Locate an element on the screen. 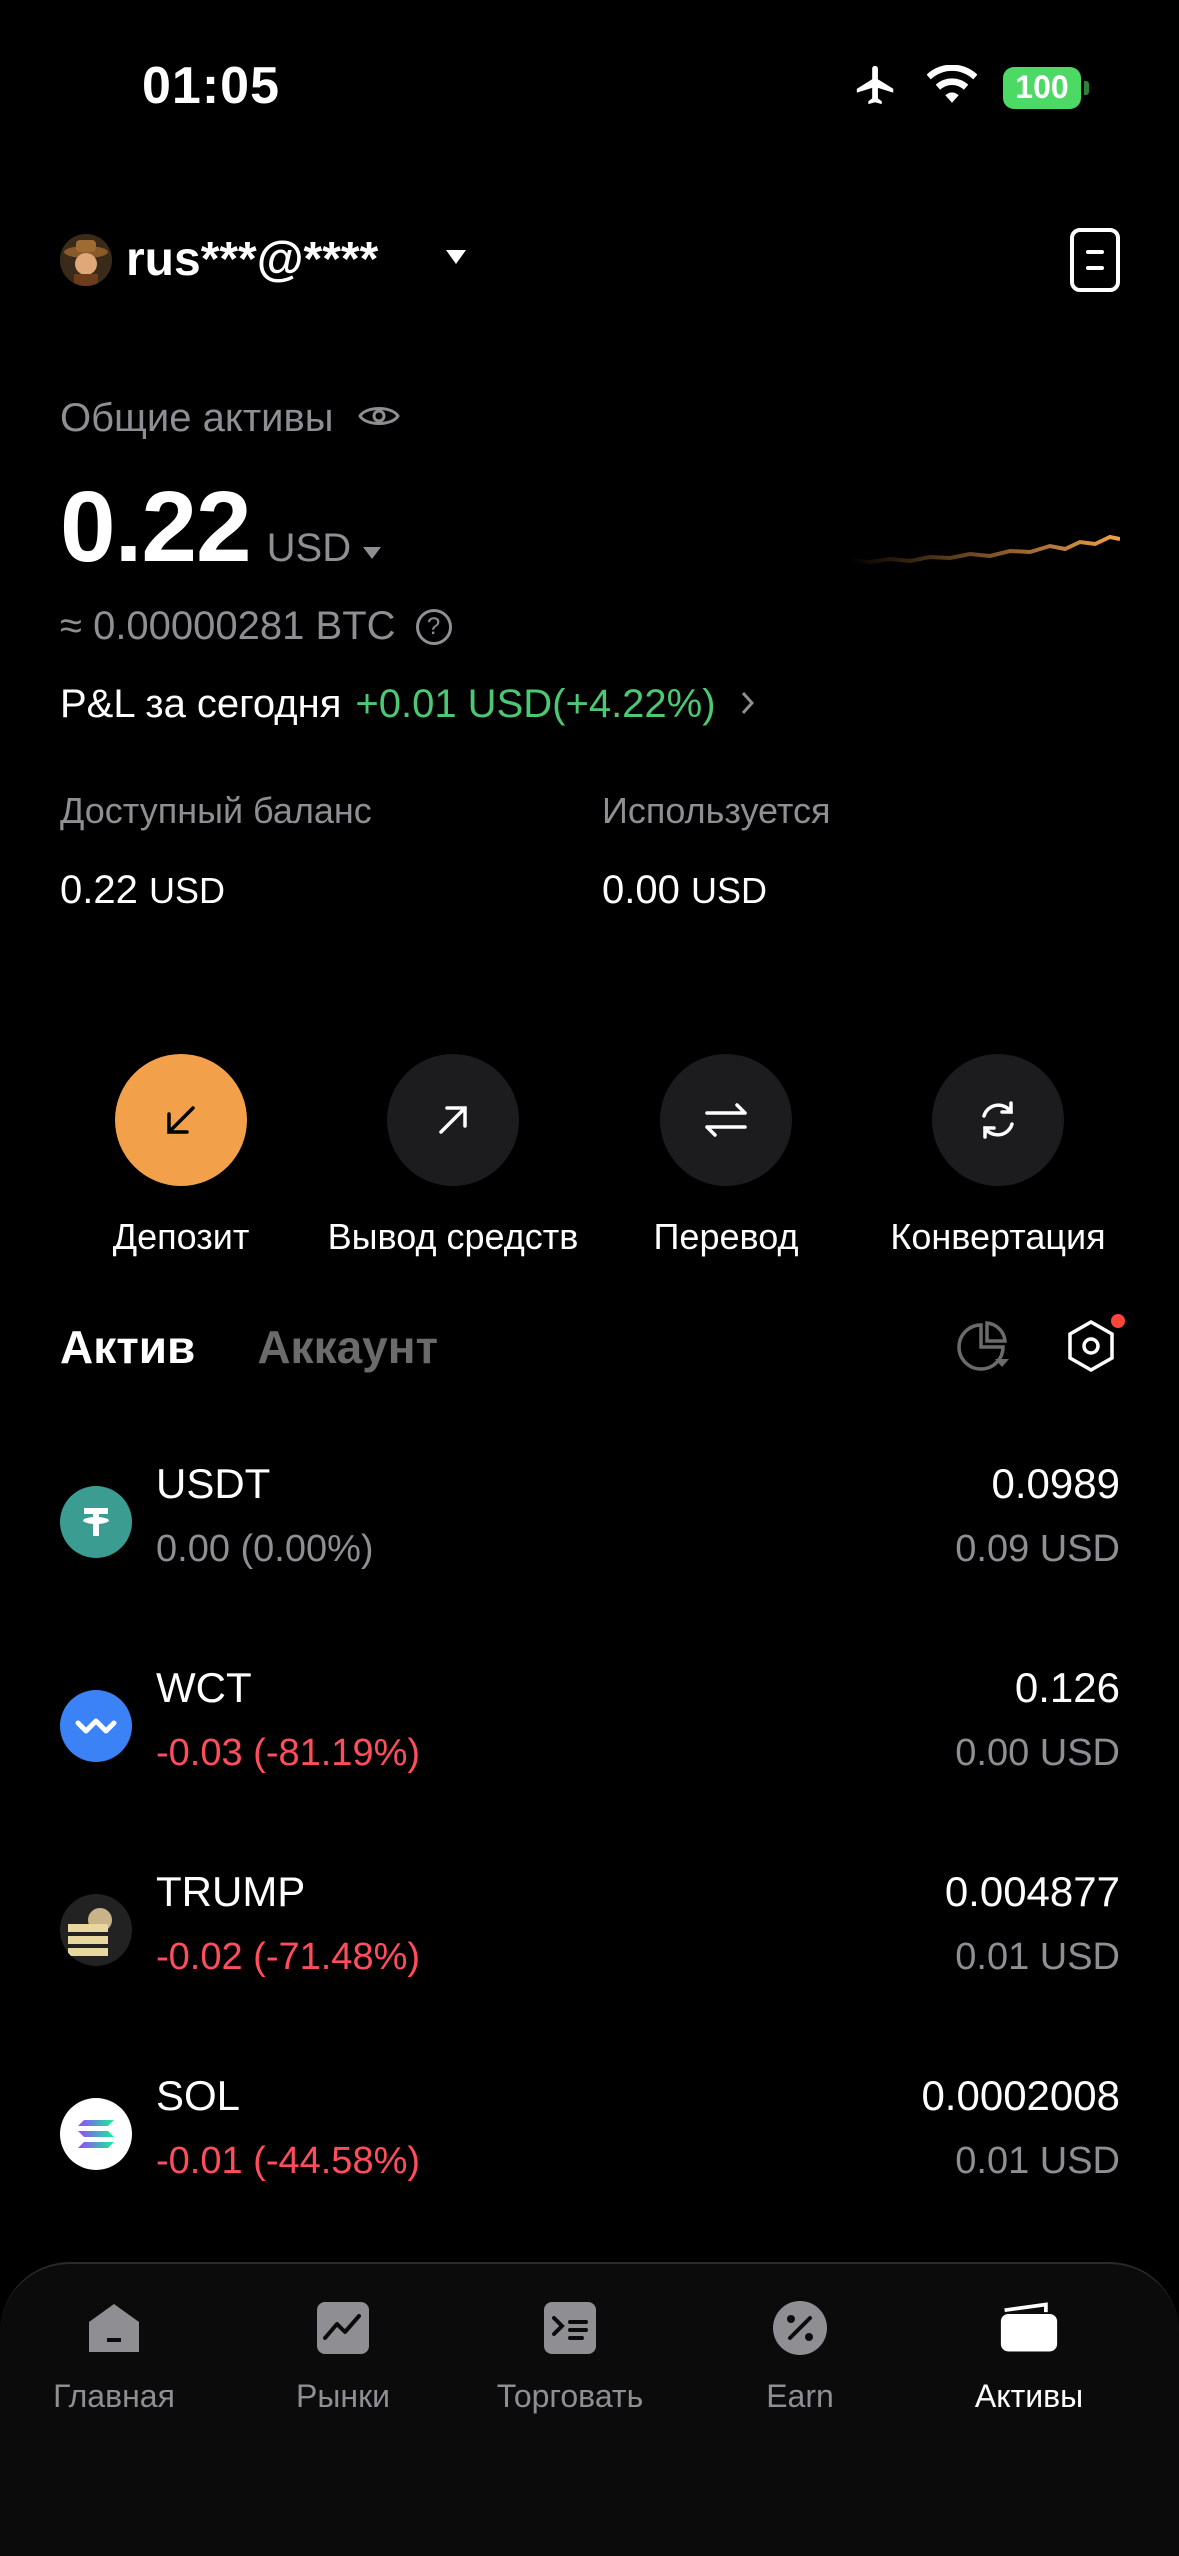 The width and height of the screenshot is (1179, 2556). usdt-coin-icon is located at coordinates (96, 1522).